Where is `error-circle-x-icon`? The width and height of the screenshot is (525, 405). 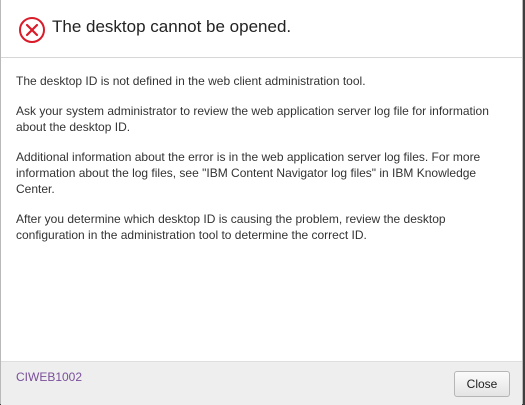
error-circle-x-icon is located at coordinates (32, 30).